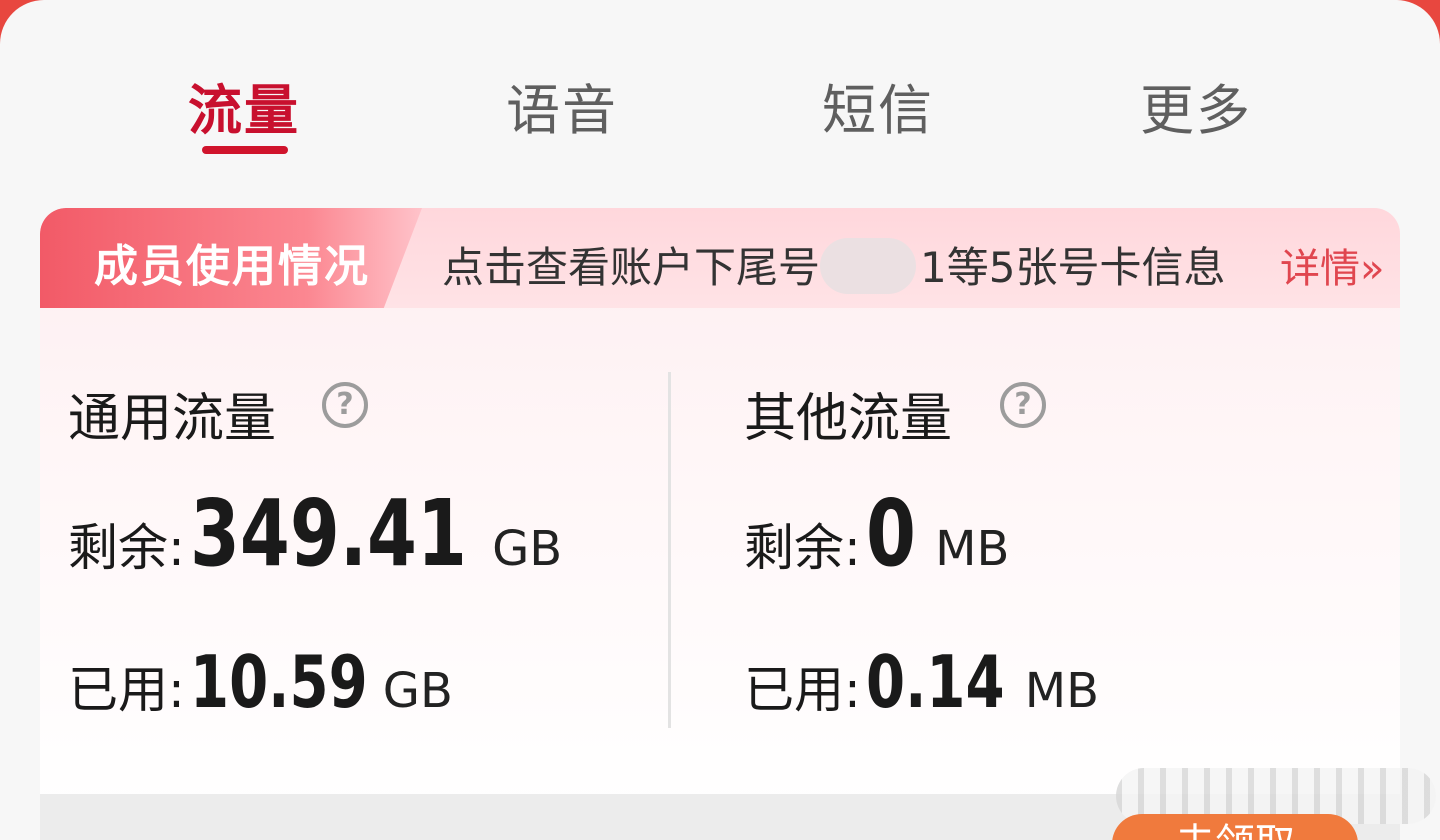 This screenshot has width=1440, height=840. Describe the element at coordinates (126, 690) in the screenshot. I see `general-used-label: 已用:` at that location.